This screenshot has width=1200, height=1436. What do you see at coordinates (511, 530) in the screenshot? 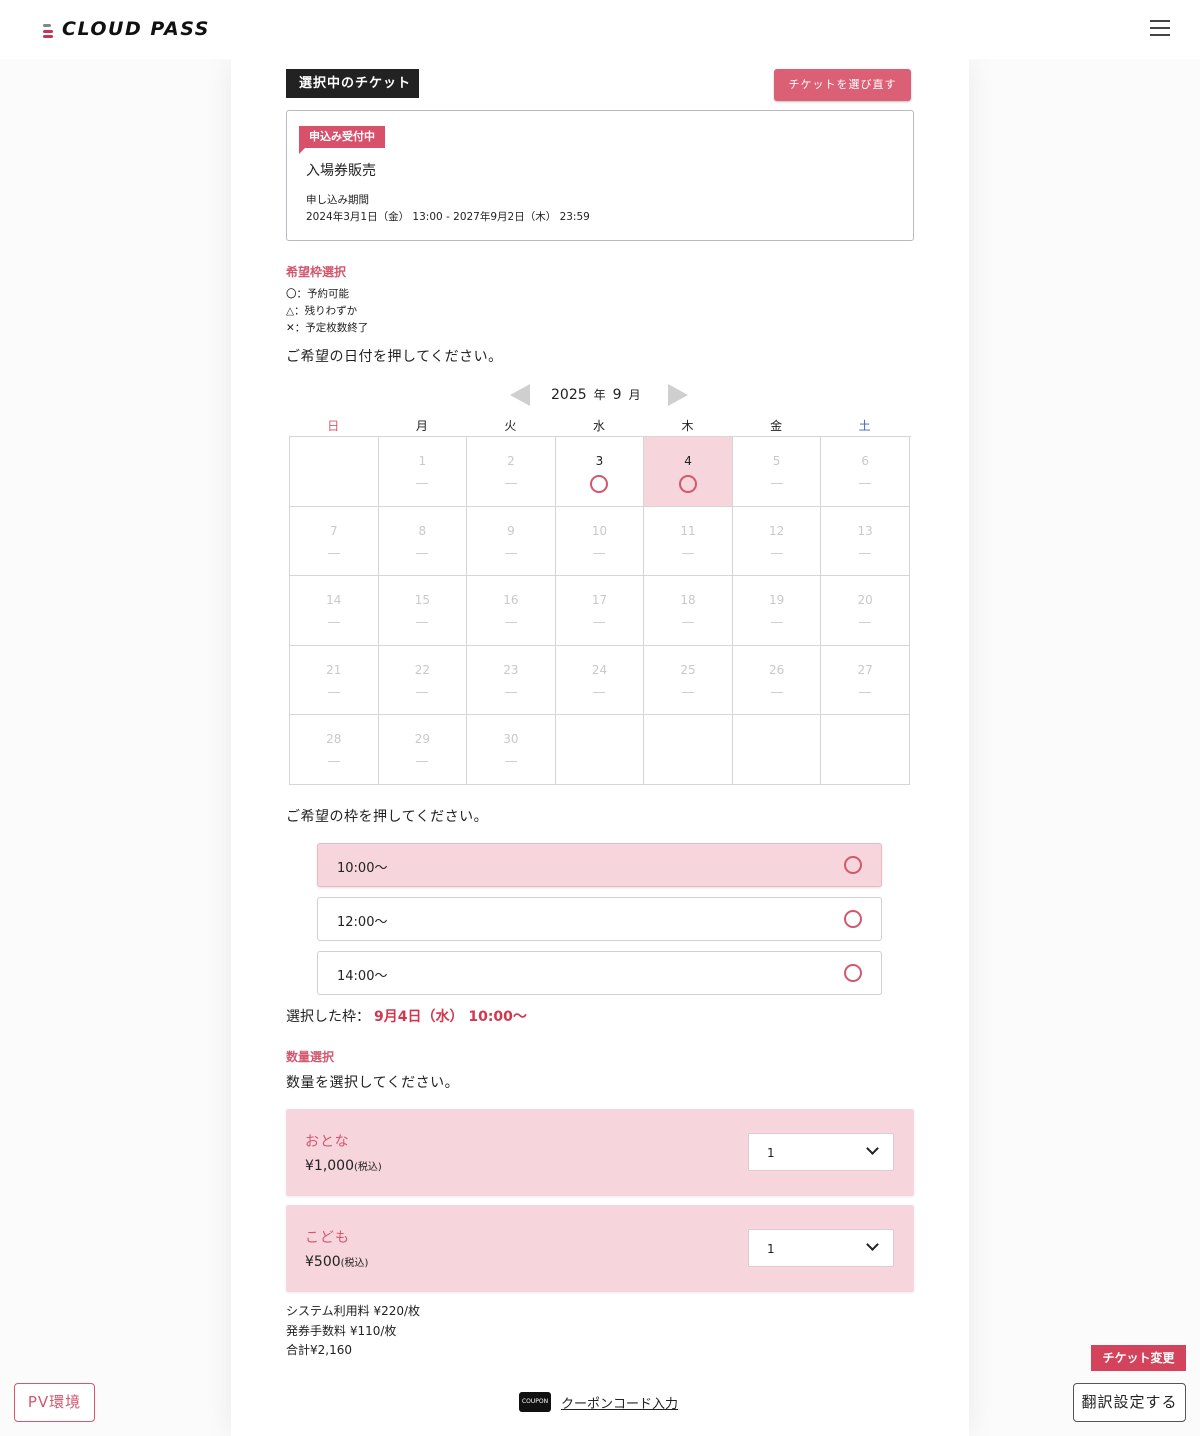
I see `day-number: 9` at bounding box center [511, 530].